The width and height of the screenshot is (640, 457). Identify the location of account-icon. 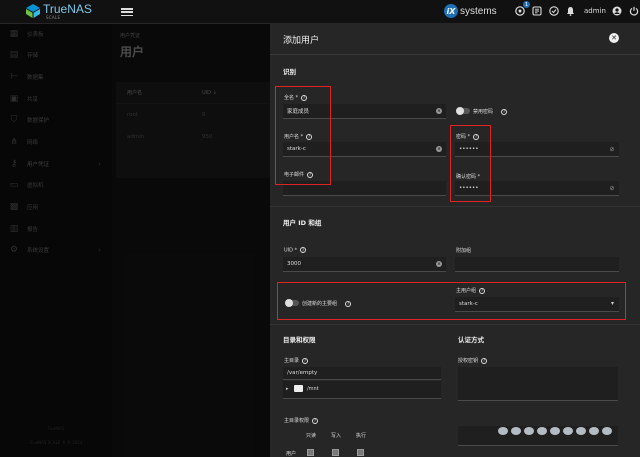
(617, 10).